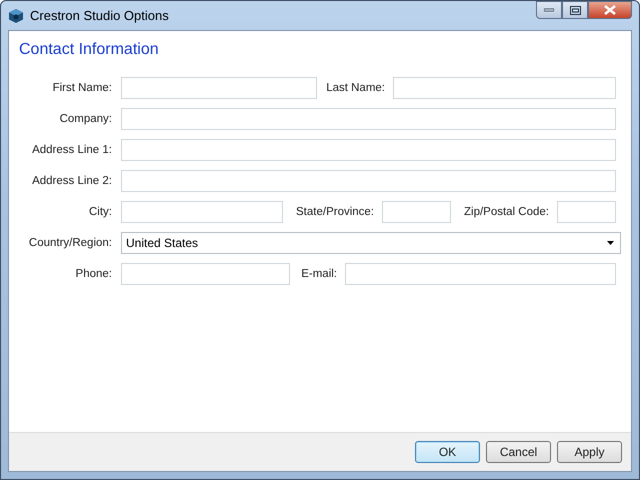 This screenshot has height=480, width=640. What do you see at coordinates (89, 50) in the screenshot?
I see `section-title: Contact Information` at bounding box center [89, 50].